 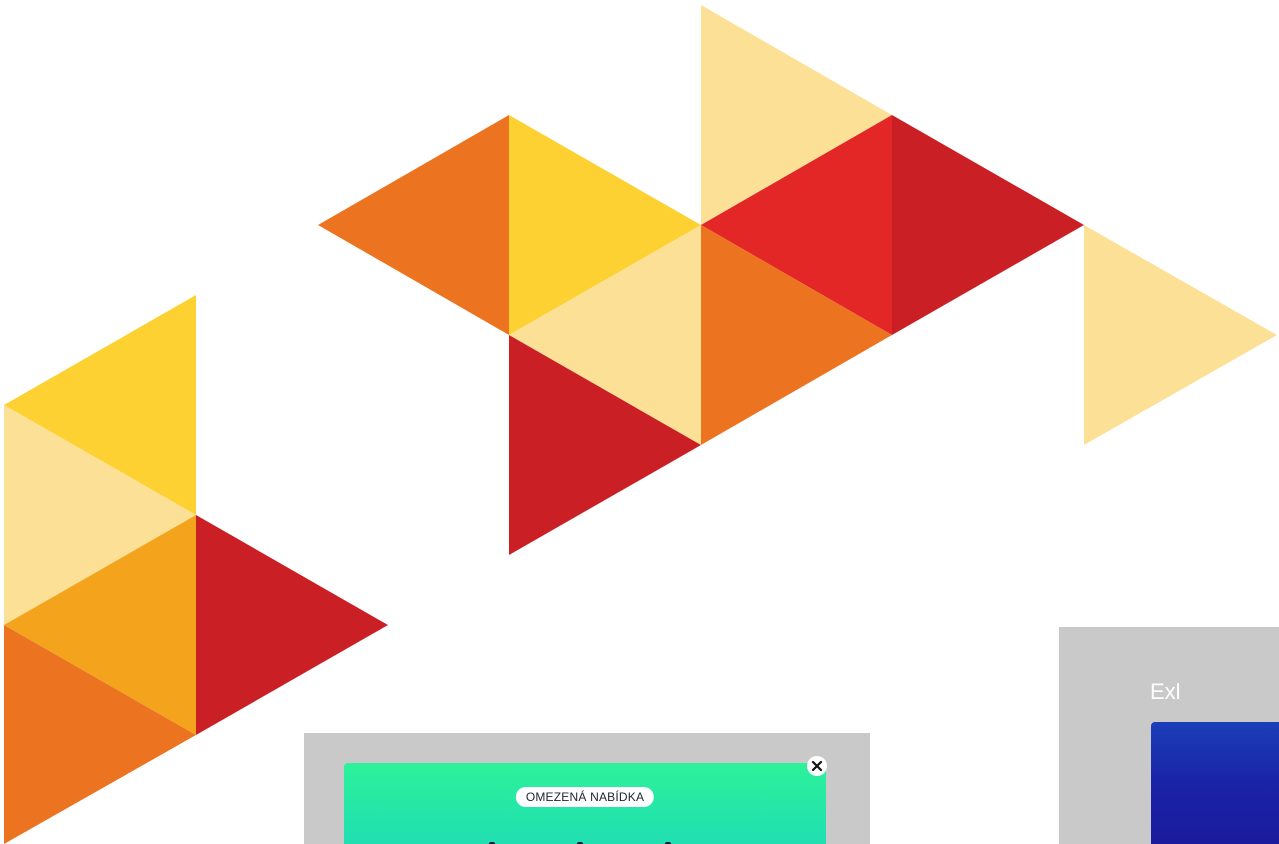 I want to click on promo-ad-card: OMEZENÁ NABÍDKA, so click(x=585, y=803).